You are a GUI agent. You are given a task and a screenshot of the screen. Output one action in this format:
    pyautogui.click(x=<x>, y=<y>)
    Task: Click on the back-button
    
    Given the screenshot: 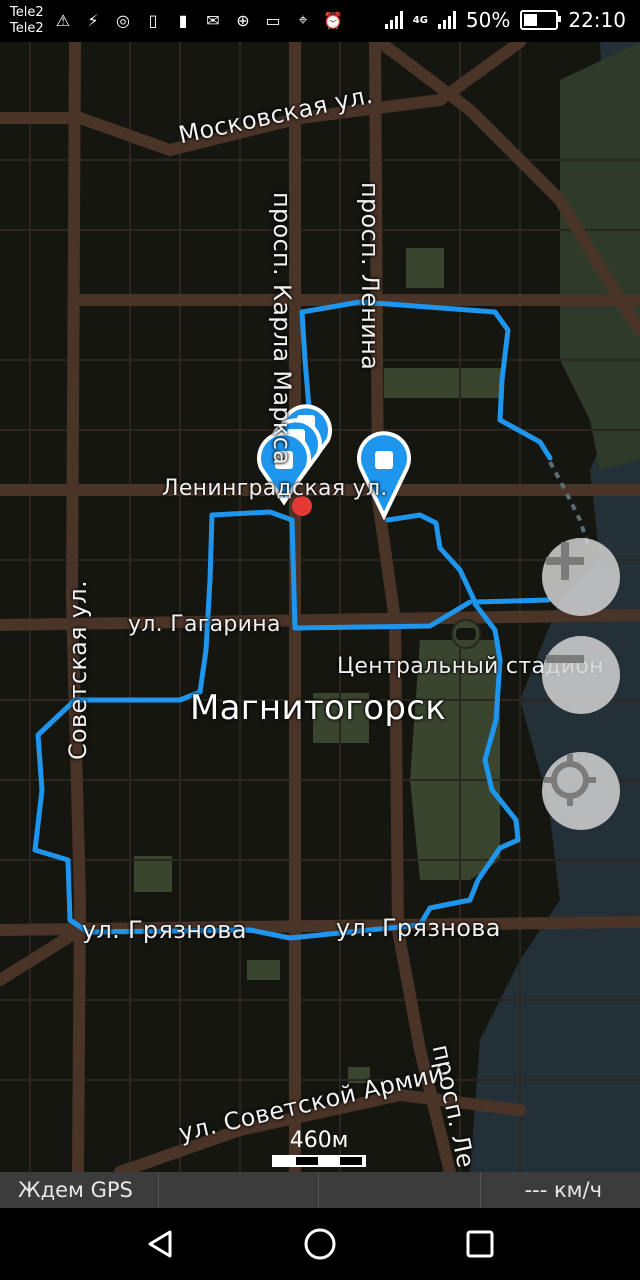 What is the action you would take?
    pyautogui.click(x=160, y=1244)
    